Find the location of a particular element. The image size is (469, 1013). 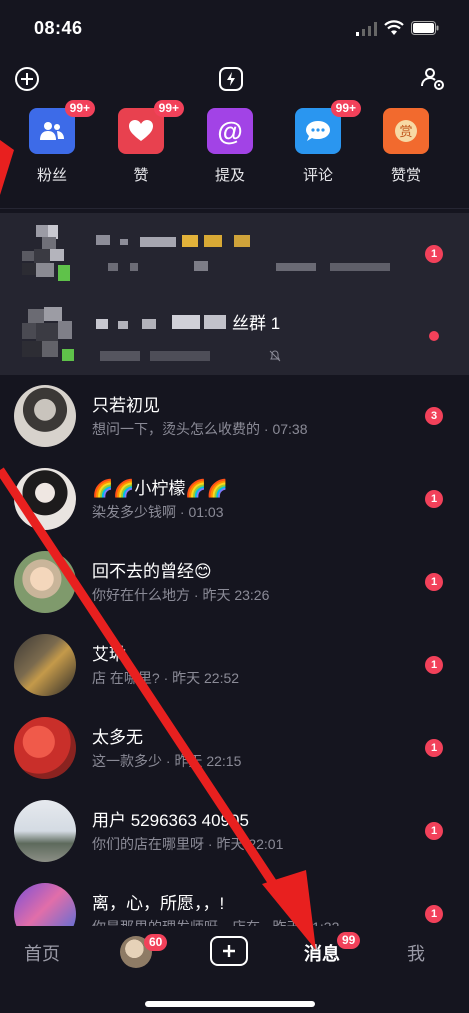

mute-bell-icon is located at coordinates (275, 356).